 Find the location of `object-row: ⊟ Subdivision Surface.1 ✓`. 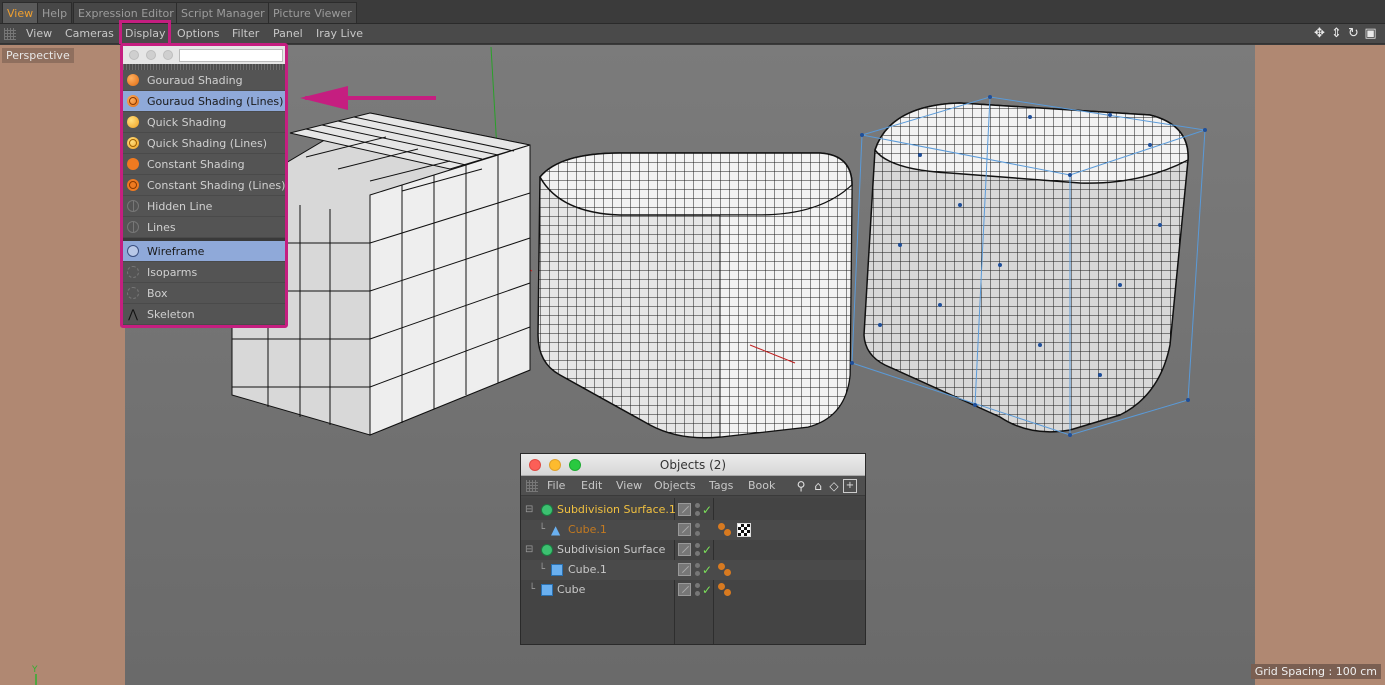

object-row: ⊟ Subdivision Surface.1 ✓ is located at coordinates (693, 510).